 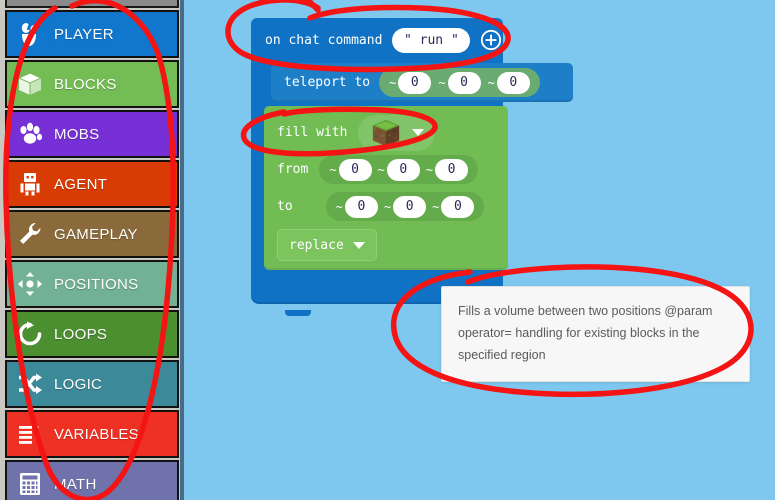 I want to click on block-teleport-to: teleport to ~ 0 ~ 0 ~ 0, so click(x=422, y=82).